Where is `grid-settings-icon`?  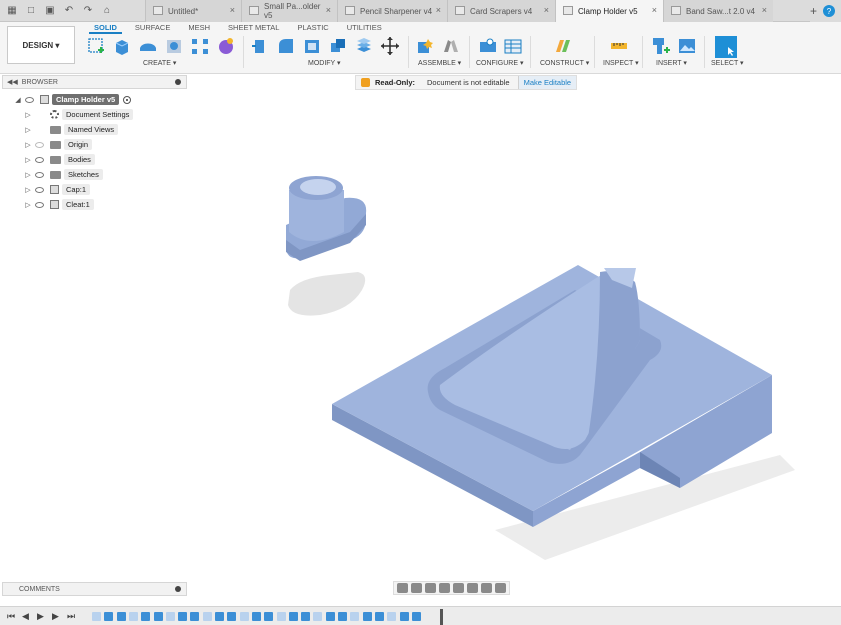
grid-settings-icon is located at coordinates (486, 588).